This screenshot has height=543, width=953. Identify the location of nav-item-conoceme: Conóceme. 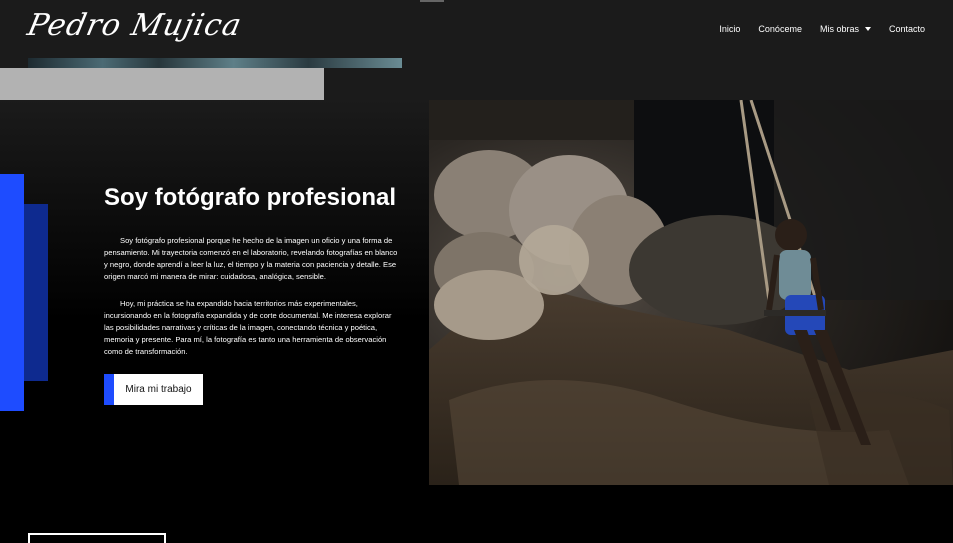
(780, 29).